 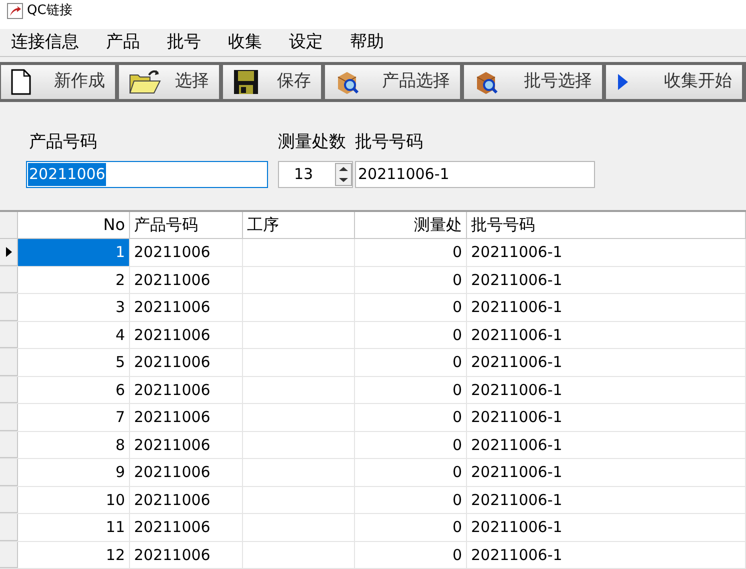 I want to click on batch-number-field: 20211006-1, so click(x=475, y=174).